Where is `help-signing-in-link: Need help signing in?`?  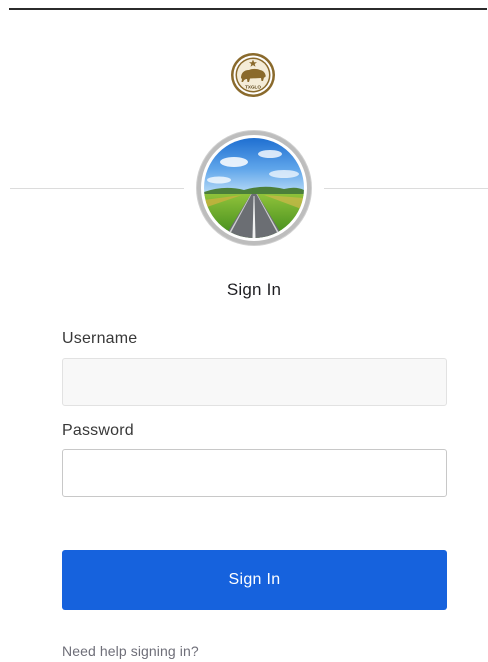
help-signing-in-link: Need help signing in? is located at coordinates (130, 651).